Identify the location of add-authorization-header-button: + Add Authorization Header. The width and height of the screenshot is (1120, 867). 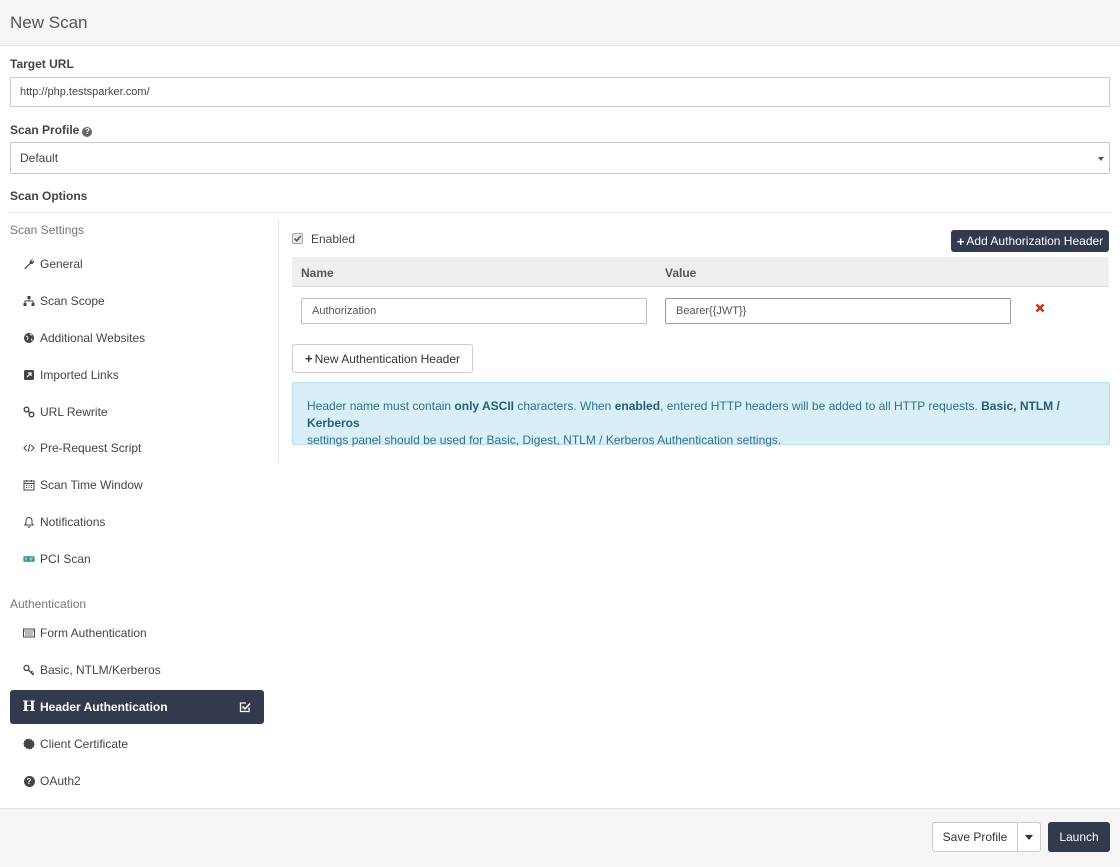
(1030, 241).